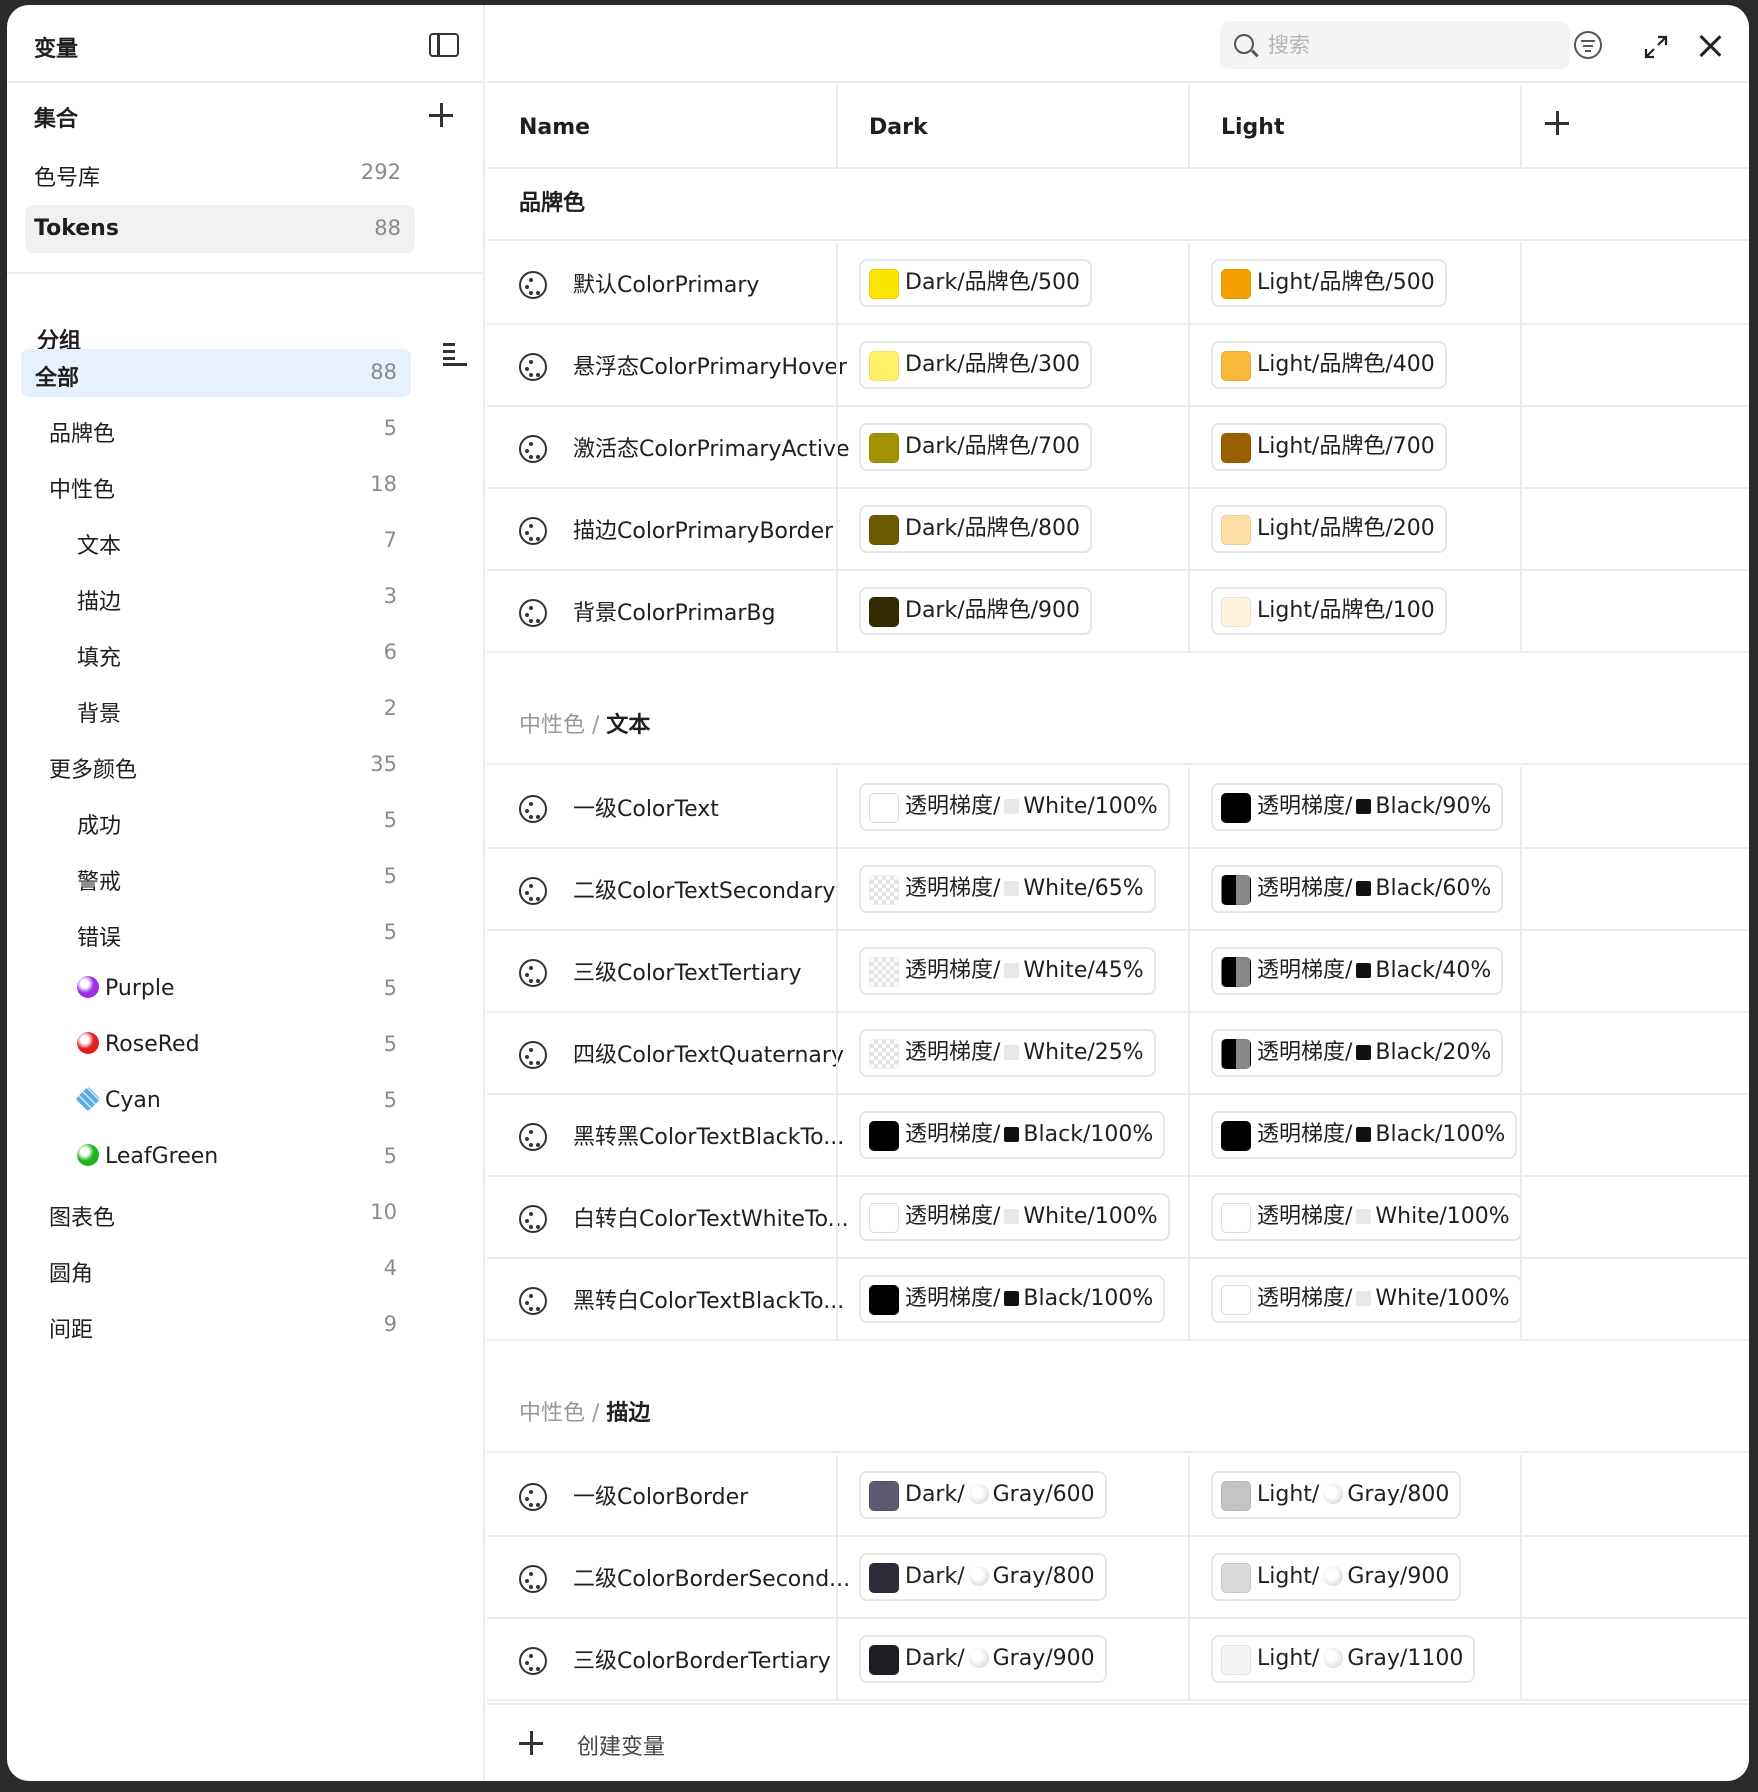 The height and width of the screenshot is (1792, 1758). I want to click on create-variable-button: 创建变量, so click(621, 1745).